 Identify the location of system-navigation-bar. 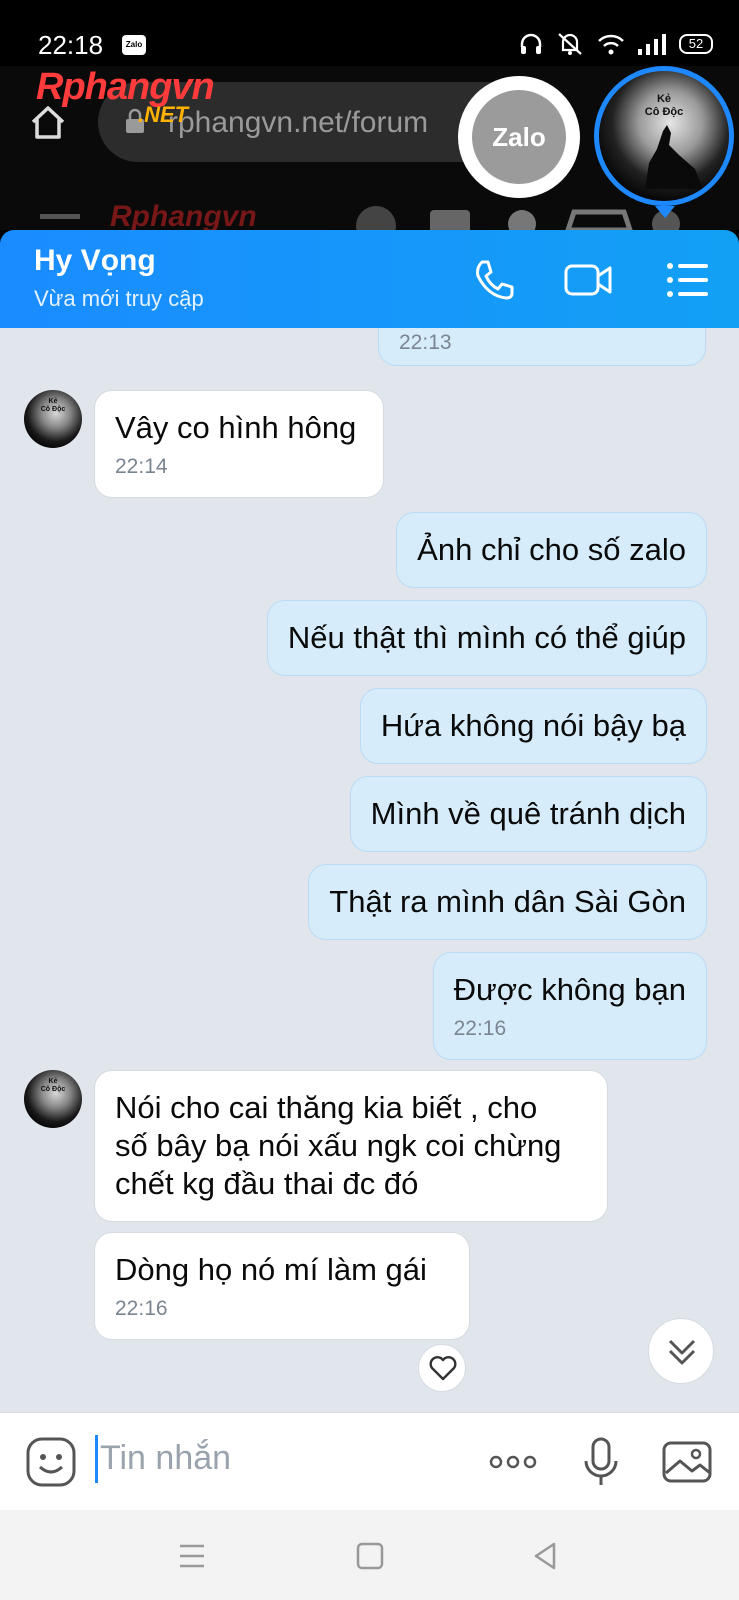
(369, 1555).